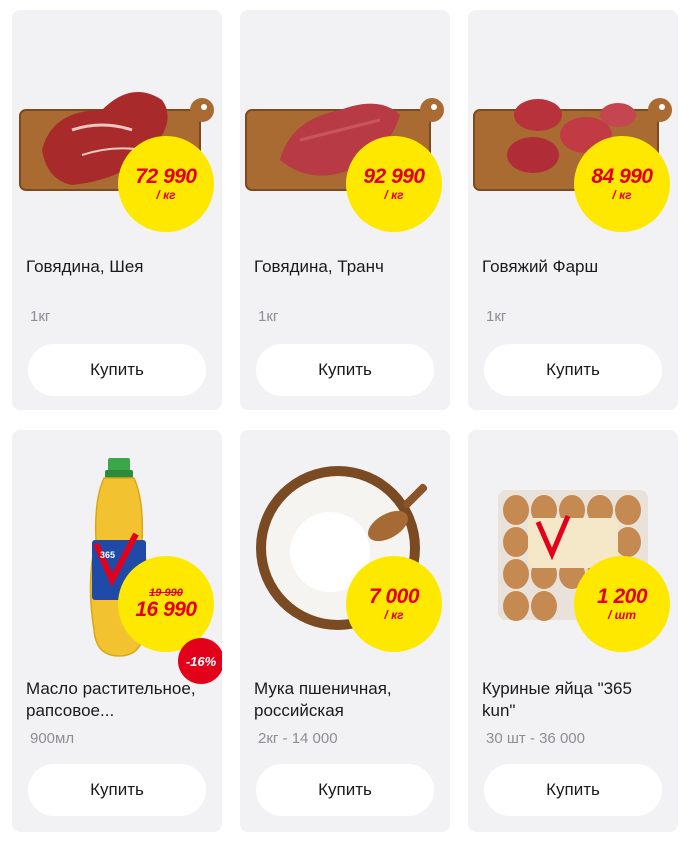 The image size is (689, 842). I want to click on product-card: 72 990 / кг Говядина, Шея 1кг Купить, so click(117, 210).